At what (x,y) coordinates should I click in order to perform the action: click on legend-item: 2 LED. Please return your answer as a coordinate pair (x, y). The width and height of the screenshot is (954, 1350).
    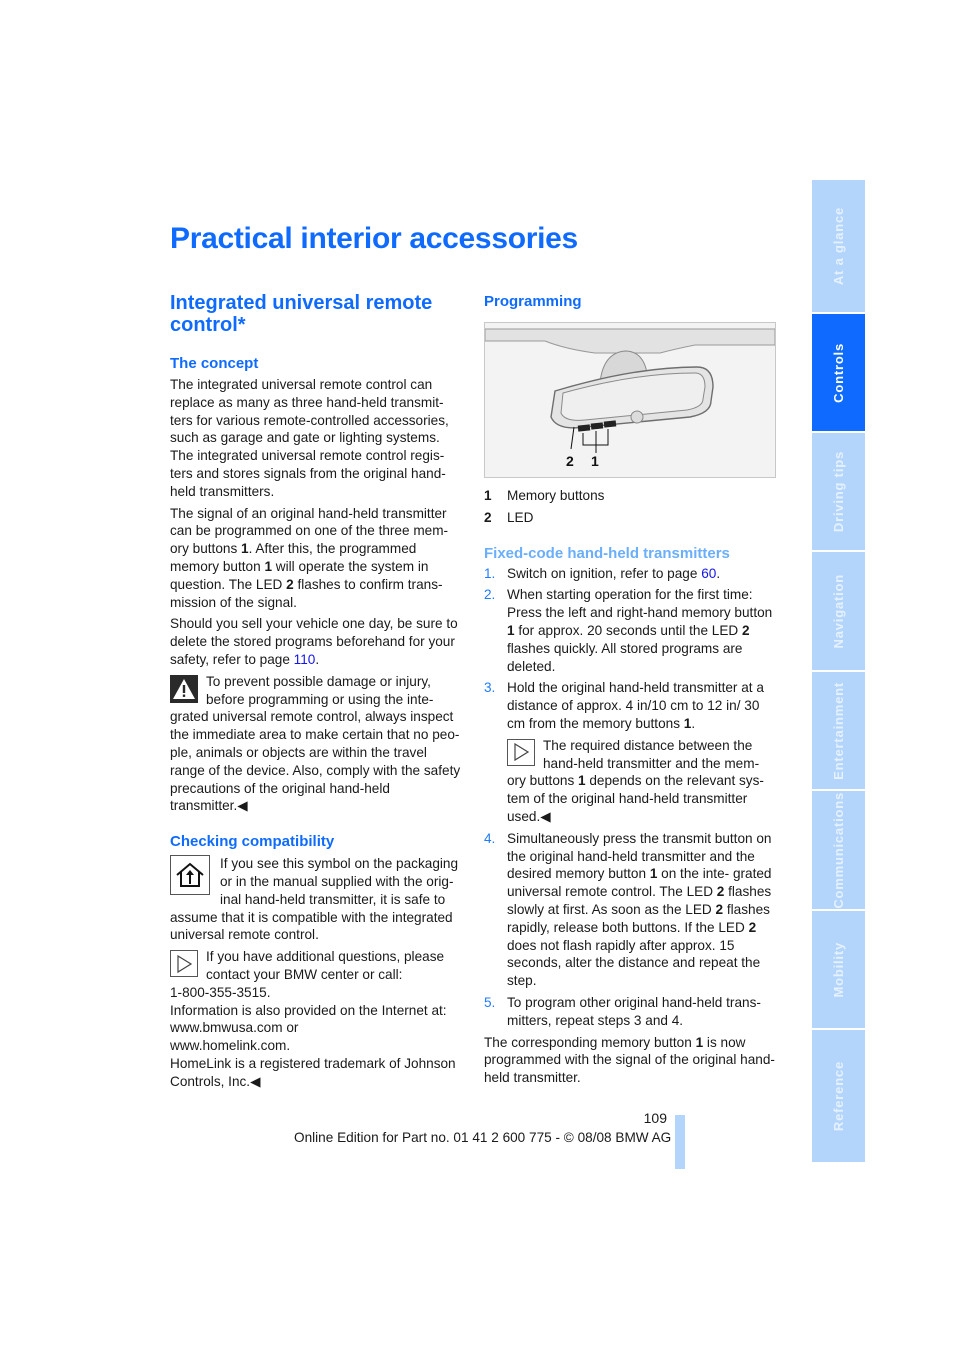
    Looking at the image, I should click on (630, 518).